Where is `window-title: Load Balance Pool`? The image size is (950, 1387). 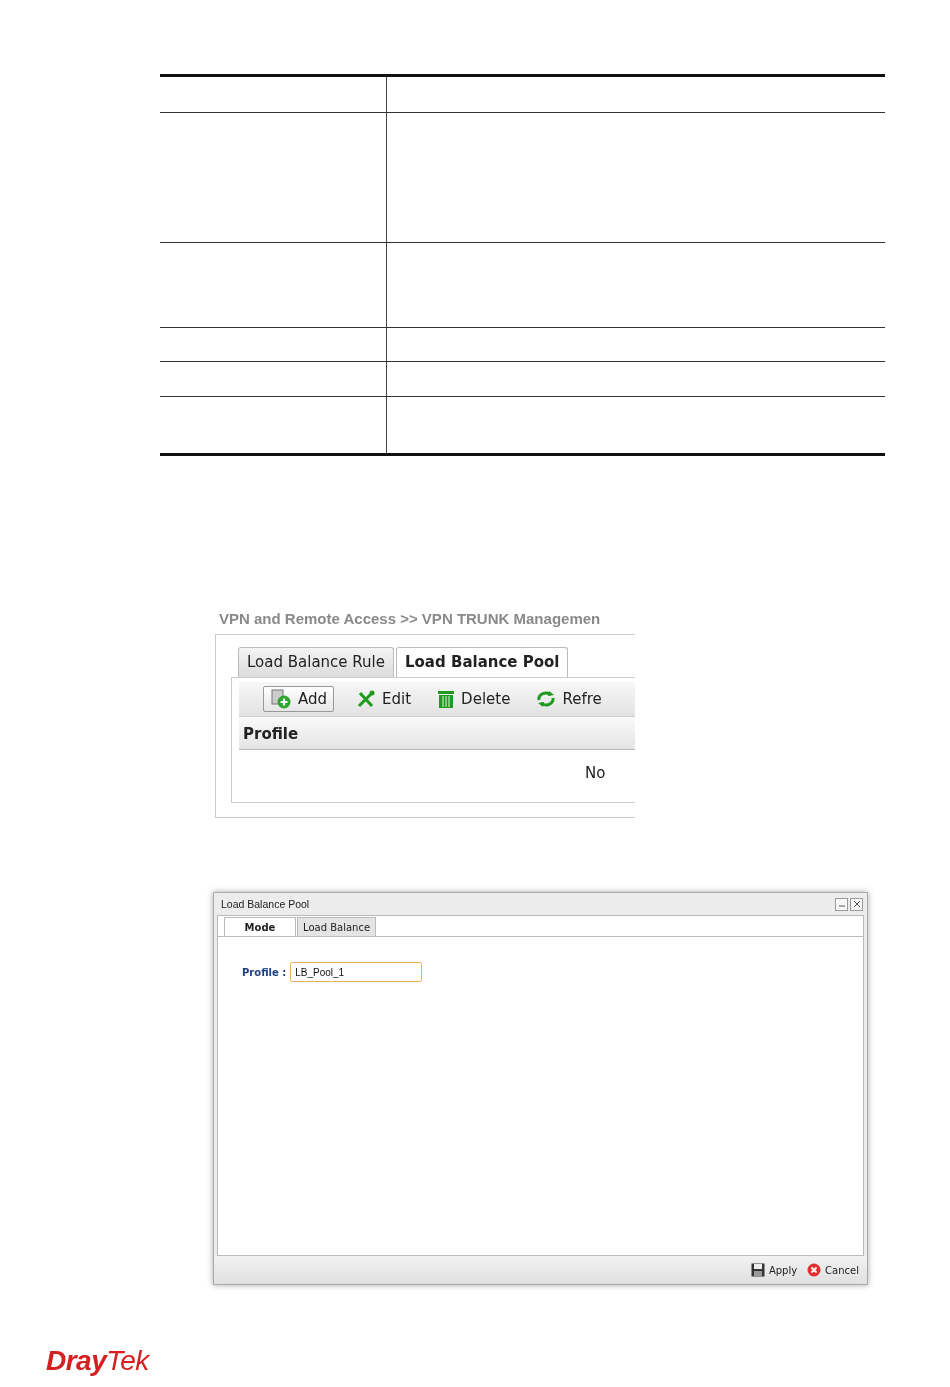
window-title: Load Balance Pool is located at coordinates (265, 904).